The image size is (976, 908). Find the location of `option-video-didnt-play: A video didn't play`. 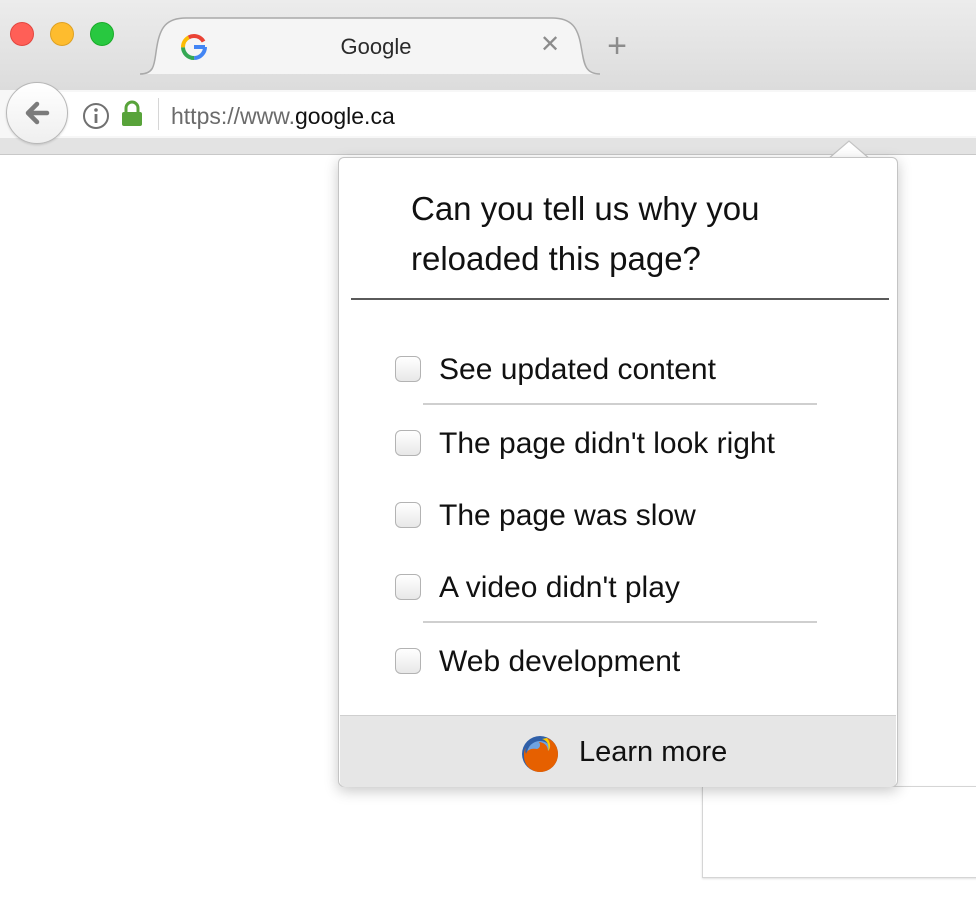

option-video-didnt-play: A video didn't play is located at coordinates (625, 588).